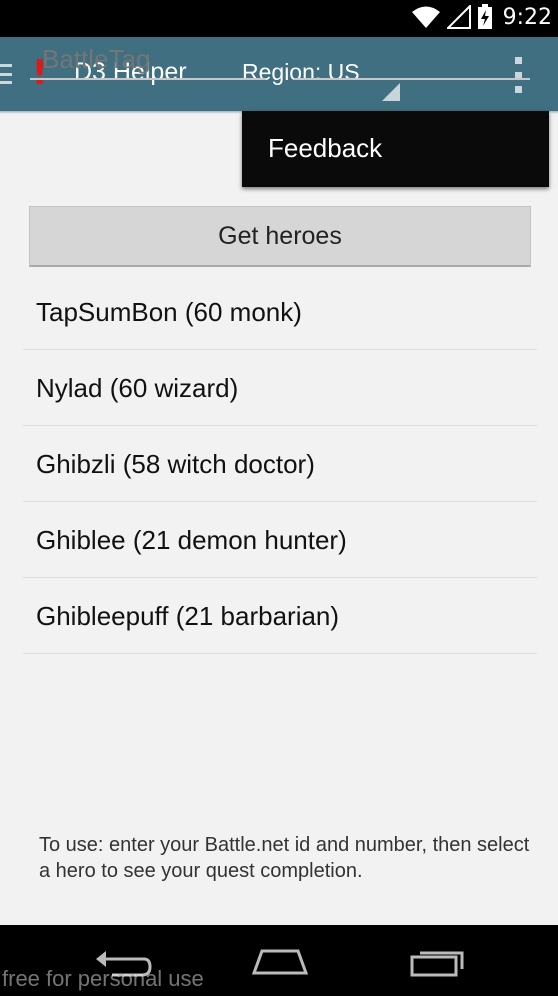  What do you see at coordinates (148, 60) in the screenshot?
I see `battletag-input` at bounding box center [148, 60].